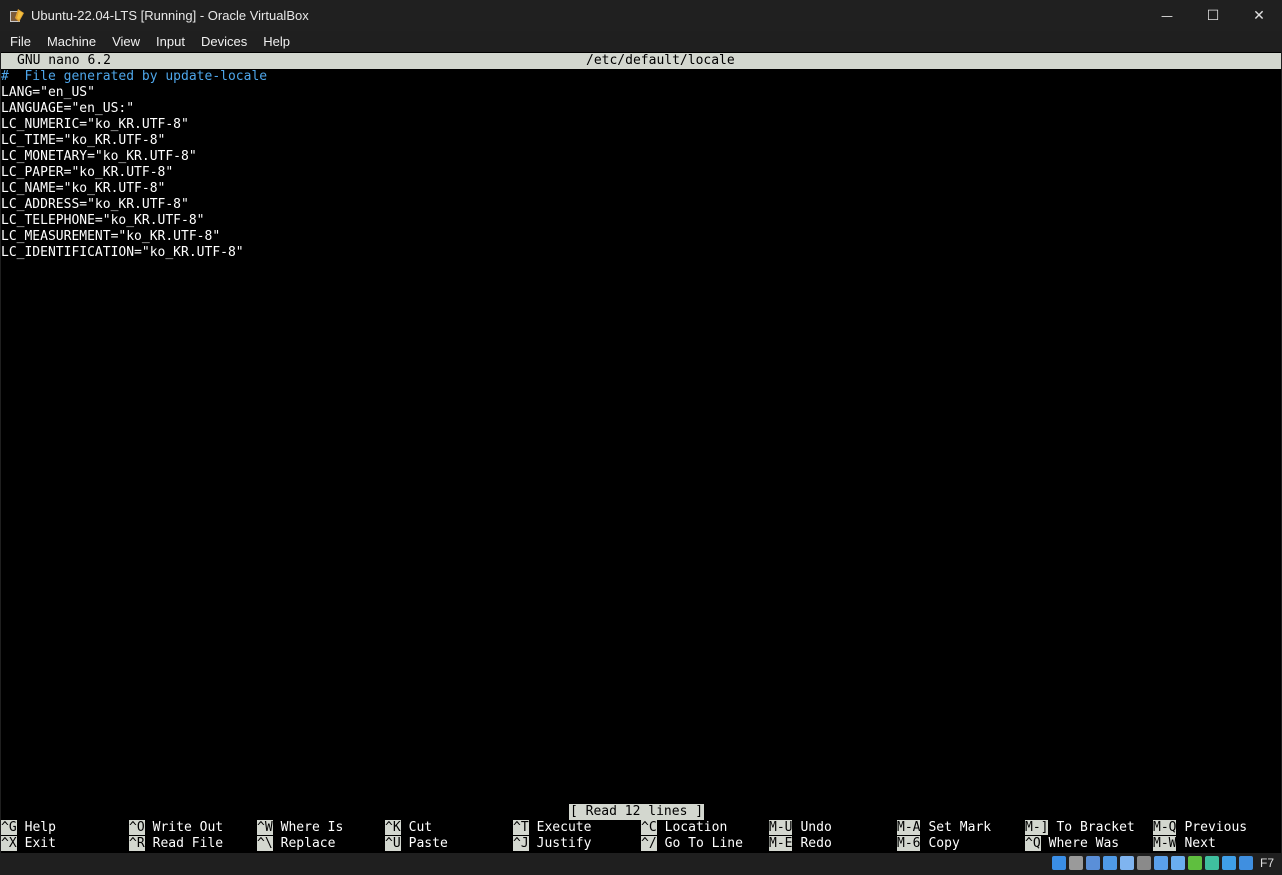 Image resolution: width=1282 pixels, height=875 pixels. I want to click on shortcut-go-to-line: ^/ Go To Line, so click(692, 844).